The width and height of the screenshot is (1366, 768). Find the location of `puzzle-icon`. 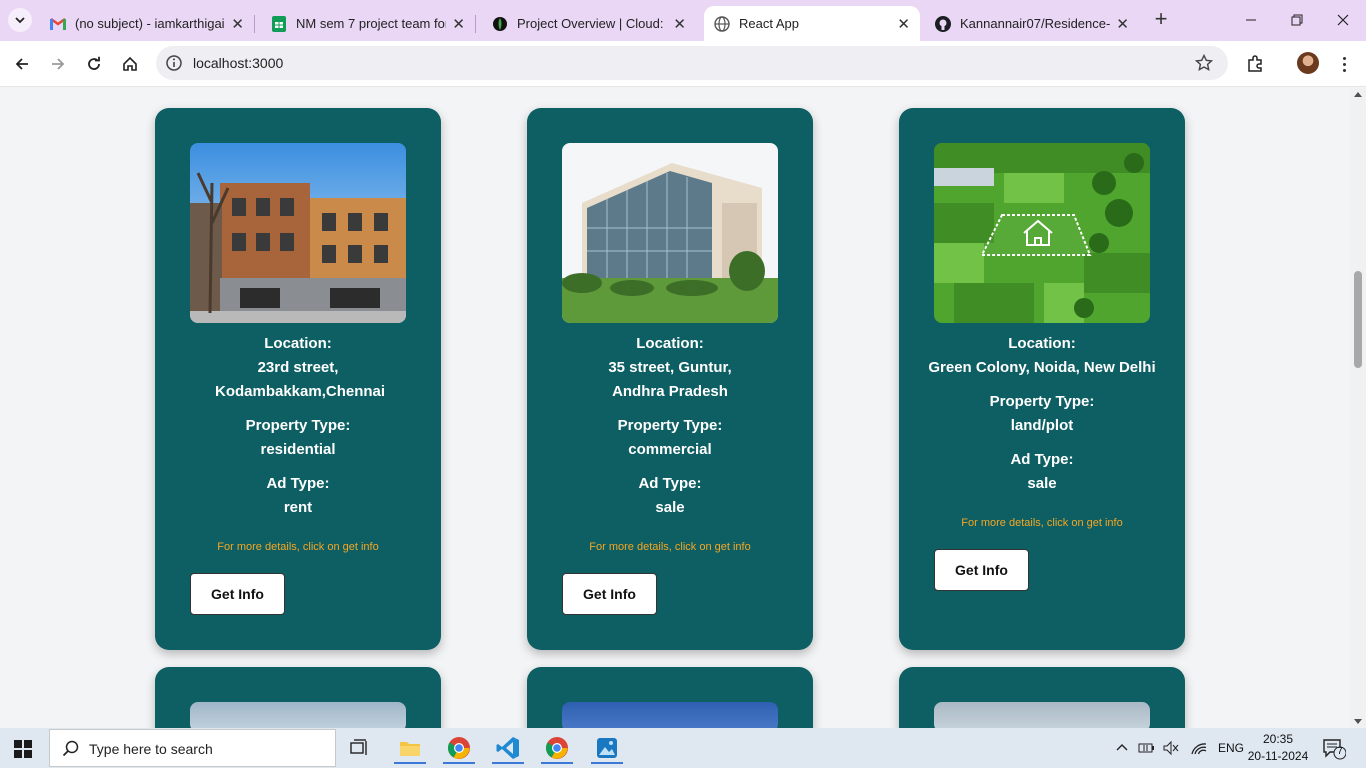

puzzle-icon is located at coordinates (1255, 63).